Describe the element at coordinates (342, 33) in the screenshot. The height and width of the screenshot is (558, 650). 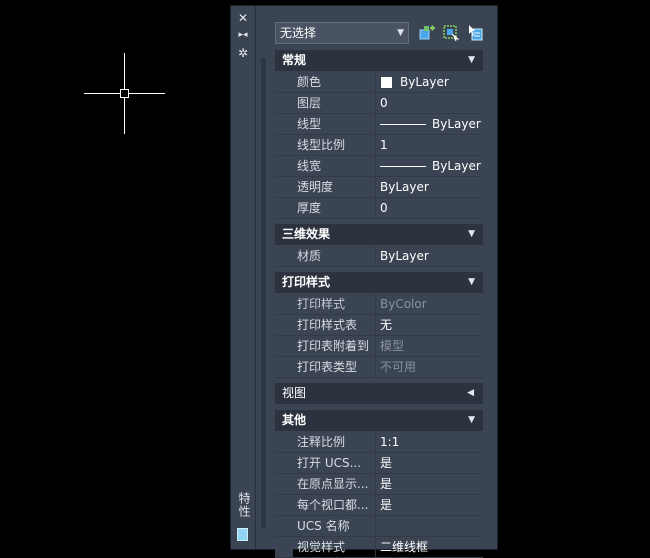
I see `selection-dropdown: 无选择 ▼` at that location.